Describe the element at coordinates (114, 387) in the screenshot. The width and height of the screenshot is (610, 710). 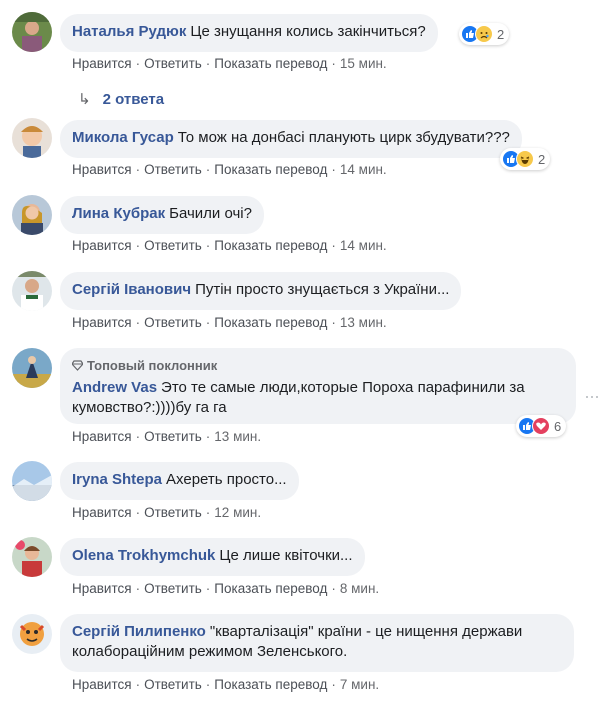
I see `comment-author: Andrew Vas` at that location.